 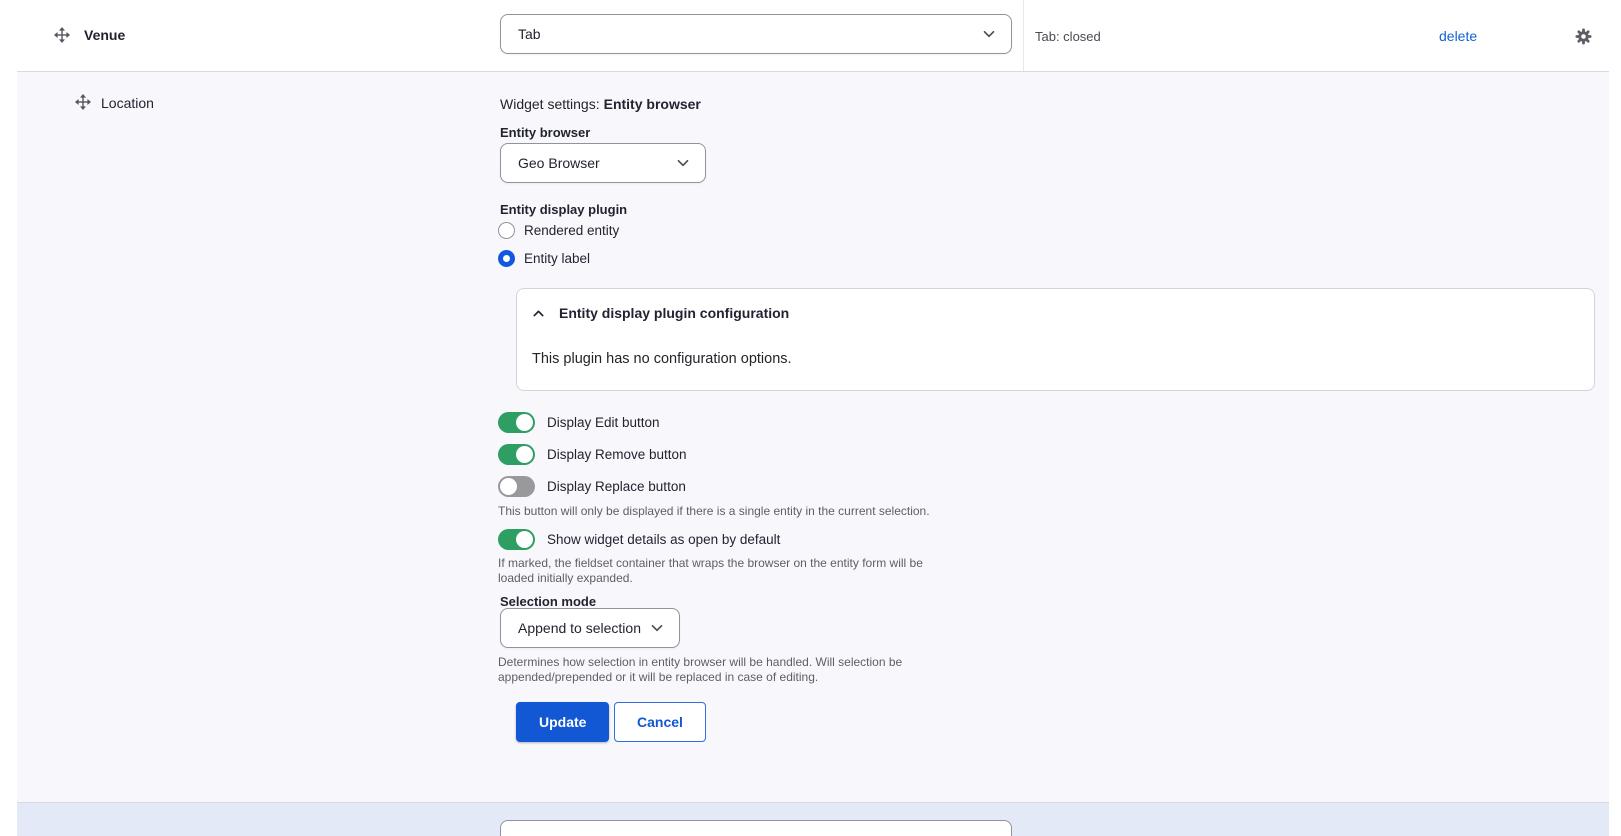 What do you see at coordinates (105, 35) in the screenshot?
I see `venue-field-label: Venue` at bounding box center [105, 35].